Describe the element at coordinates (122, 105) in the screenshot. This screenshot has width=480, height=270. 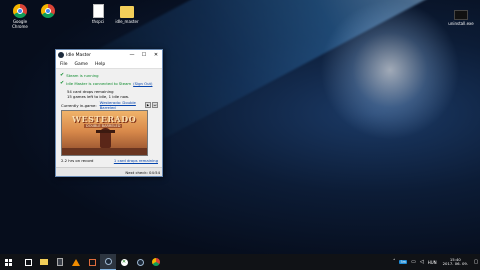
I see `current-game-link: Westerado: Double Barreled` at that location.